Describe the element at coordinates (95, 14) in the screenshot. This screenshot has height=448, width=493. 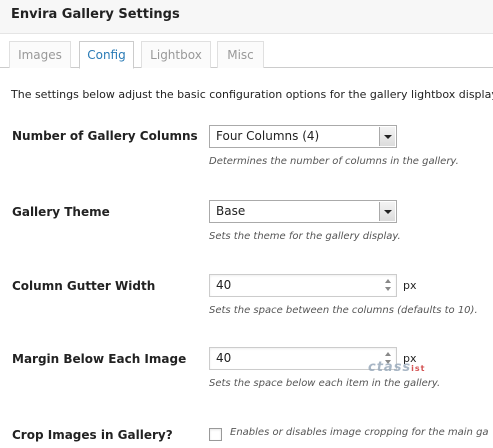
I see `panel-title: Envira Gallery Settings` at that location.